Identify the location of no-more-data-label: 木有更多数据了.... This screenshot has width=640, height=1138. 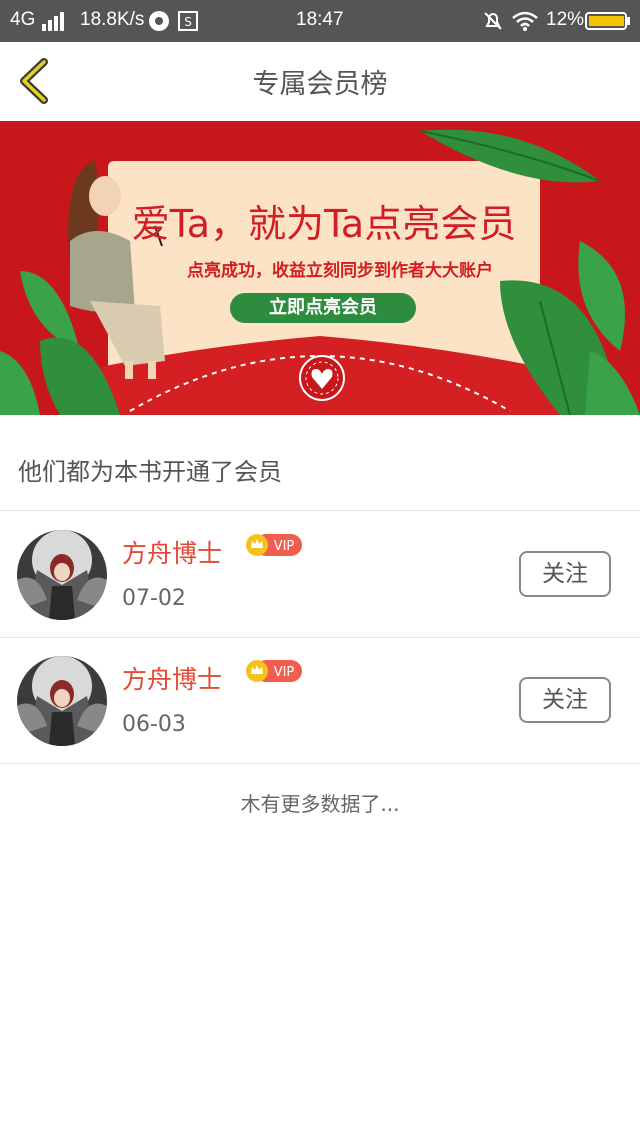
(320, 804).